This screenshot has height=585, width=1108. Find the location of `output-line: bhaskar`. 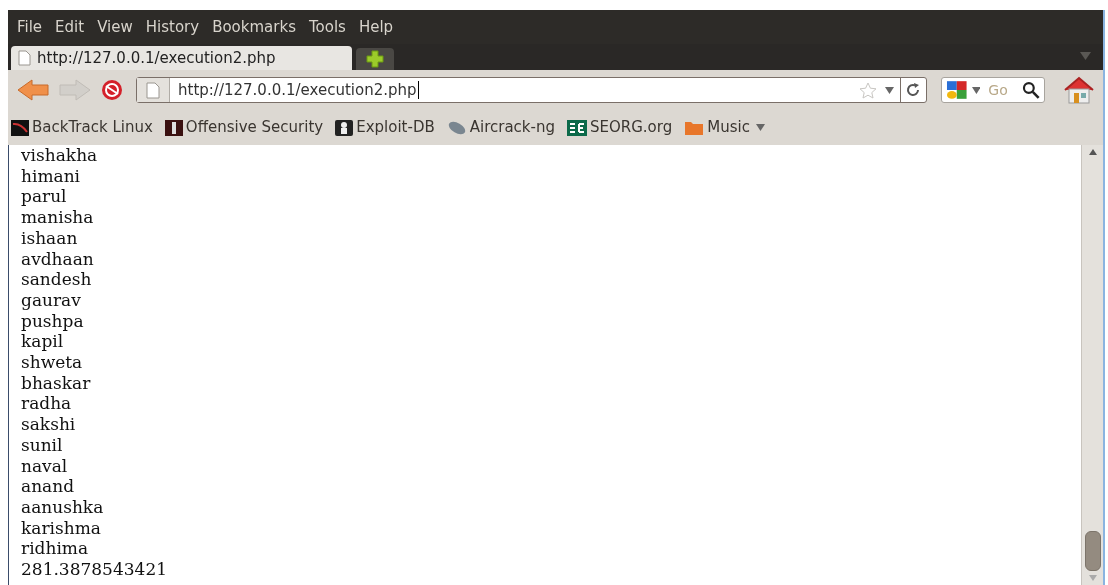

output-line: bhaskar is located at coordinates (56, 383).